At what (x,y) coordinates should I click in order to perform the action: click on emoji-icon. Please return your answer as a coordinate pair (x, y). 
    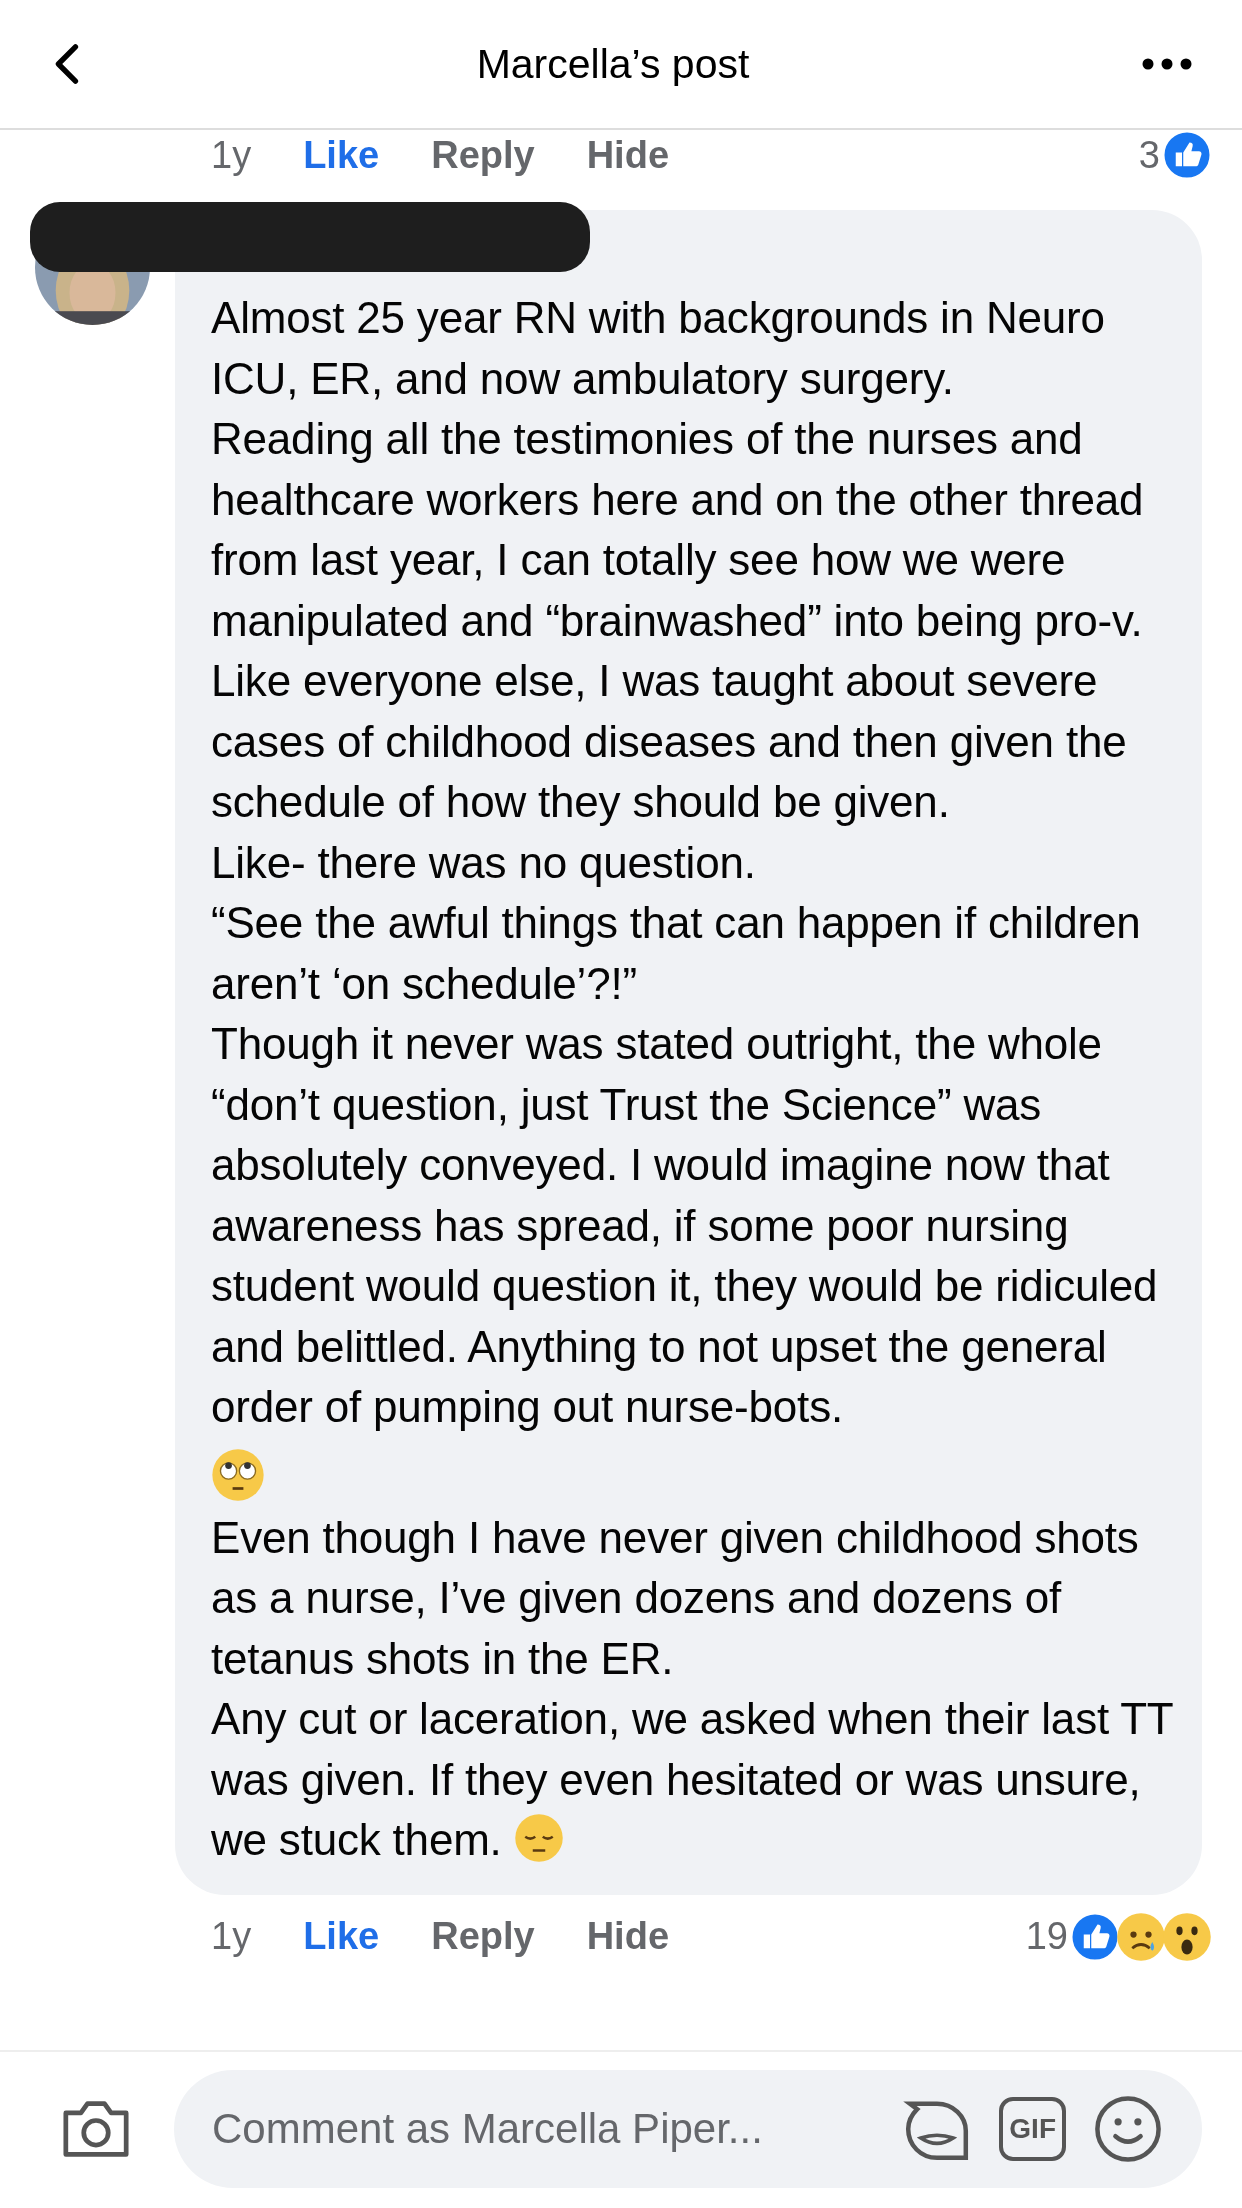
    Looking at the image, I should click on (1128, 2129).